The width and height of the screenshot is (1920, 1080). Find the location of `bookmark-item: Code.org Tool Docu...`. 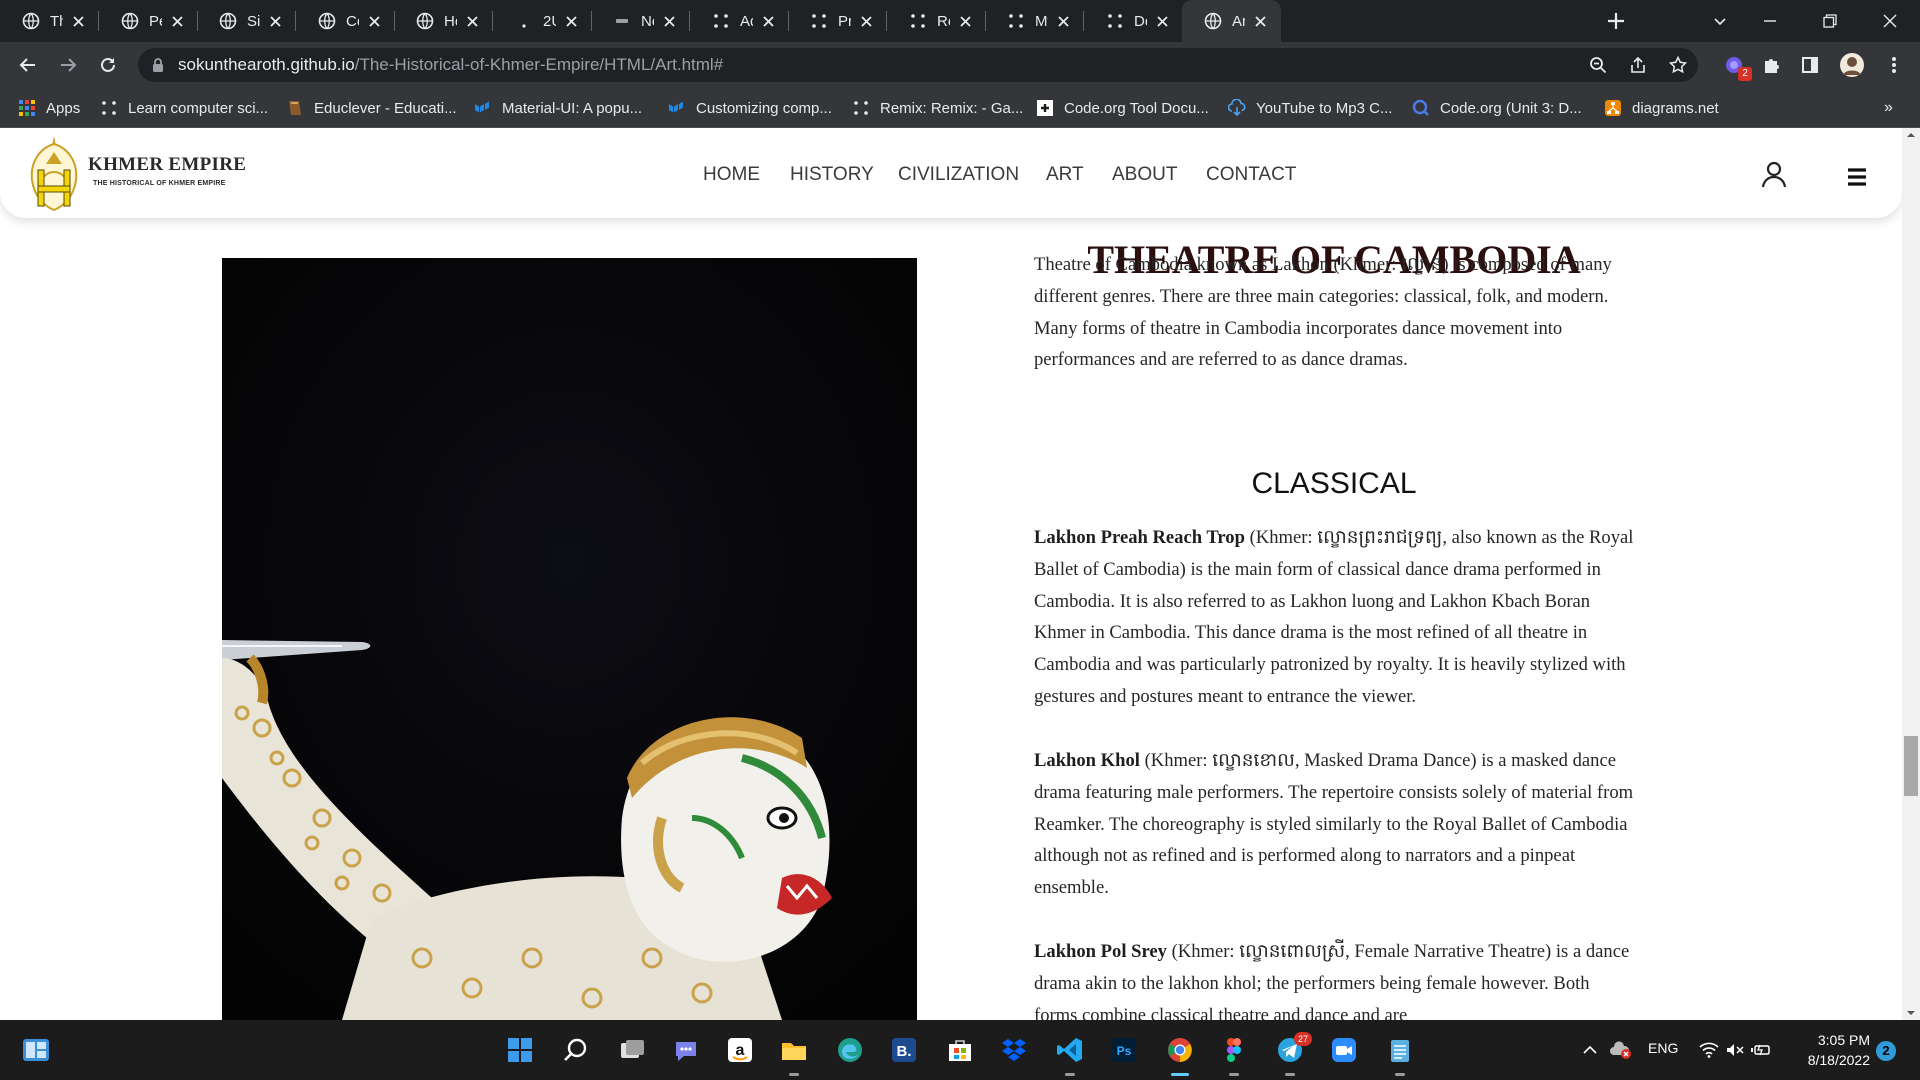

bookmark-item: Code.org Tool Docu... is located at coordinates (1122, 108).